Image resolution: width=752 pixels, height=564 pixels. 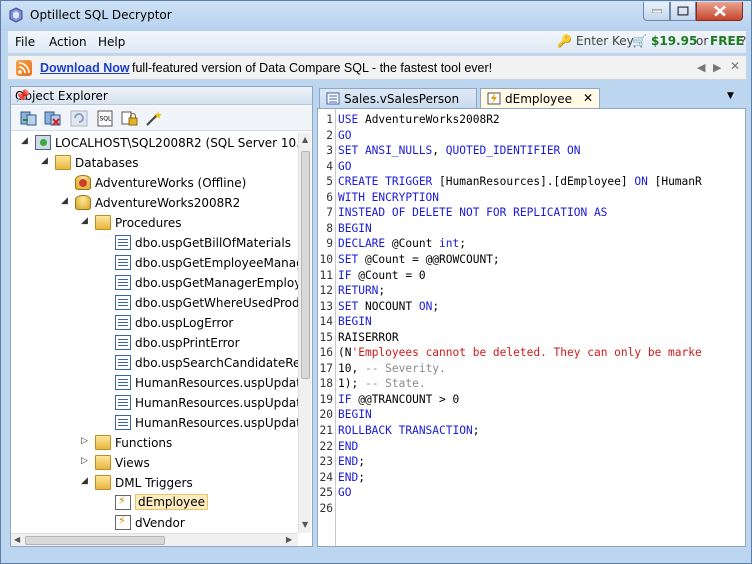 What do you see at coordinates (351, 384) in the screenshot?
I see `code-token: 1);` at bounding box center [351, 384].